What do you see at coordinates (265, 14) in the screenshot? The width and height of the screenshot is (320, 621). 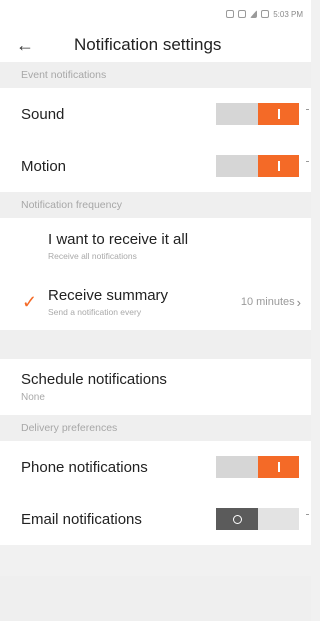 I see `battery-icon` at bounding box center [265, 14].